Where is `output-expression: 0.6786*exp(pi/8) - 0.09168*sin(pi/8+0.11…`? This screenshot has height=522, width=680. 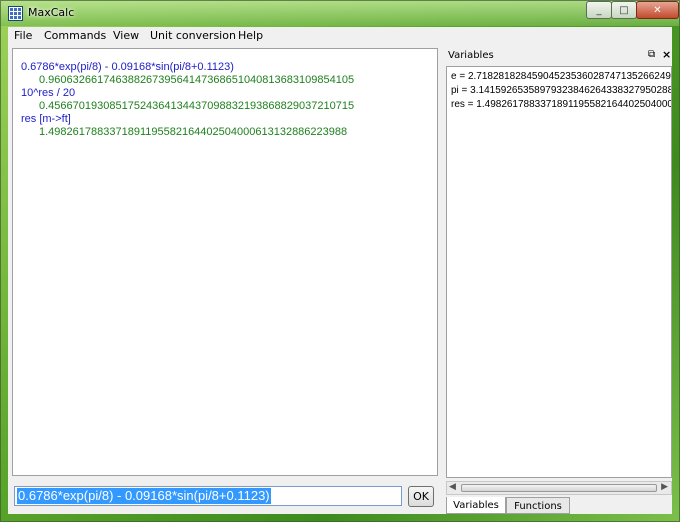 output-expression: 0.6786*exp(pi/8) - 0.09168*sin(pi/8+0.11… is located at coordinates (127, 67).